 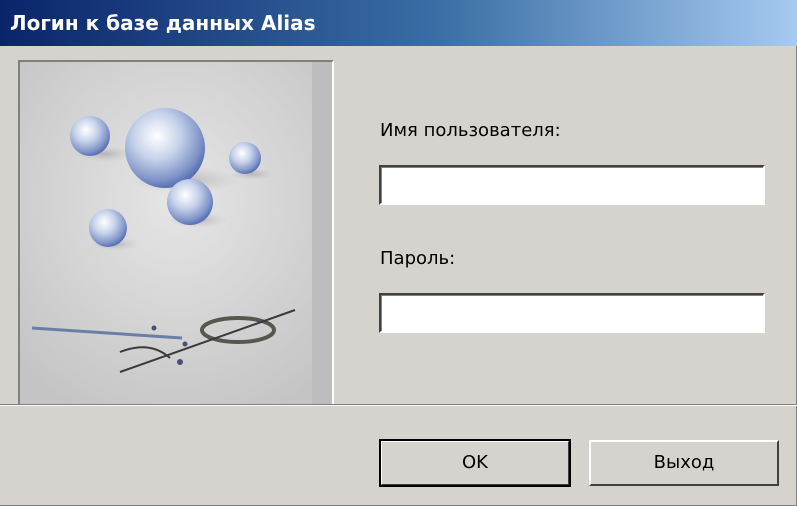 I want to click on exit-button: Выход, so click(x=684, y=463).